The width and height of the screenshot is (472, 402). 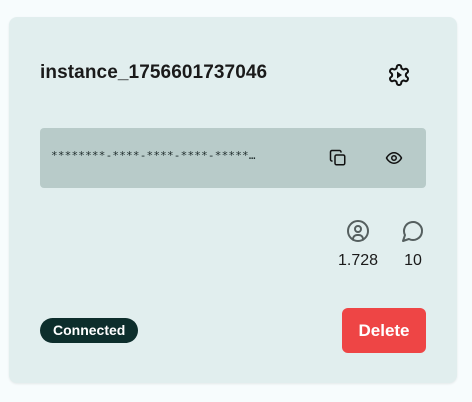 I want to click on settings-button, so click(x=399, y=75).